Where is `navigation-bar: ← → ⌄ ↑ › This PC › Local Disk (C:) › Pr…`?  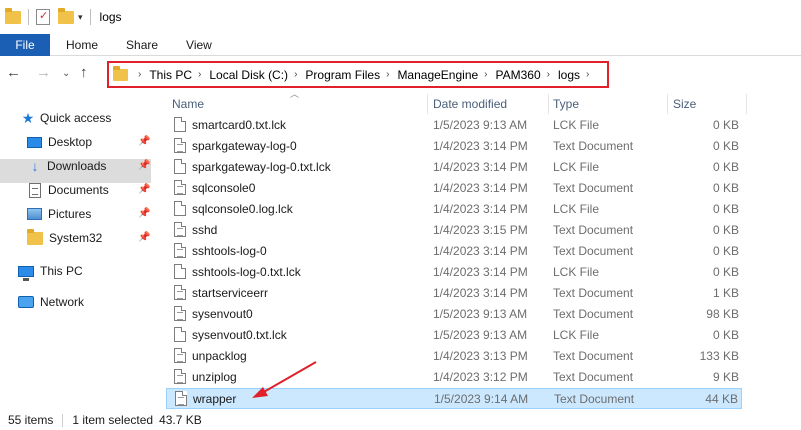
navigation-bar: ← → ⌄ ↑ › This PC › Local Disk (C:) › Pr… is located at coordinates (400, 74).